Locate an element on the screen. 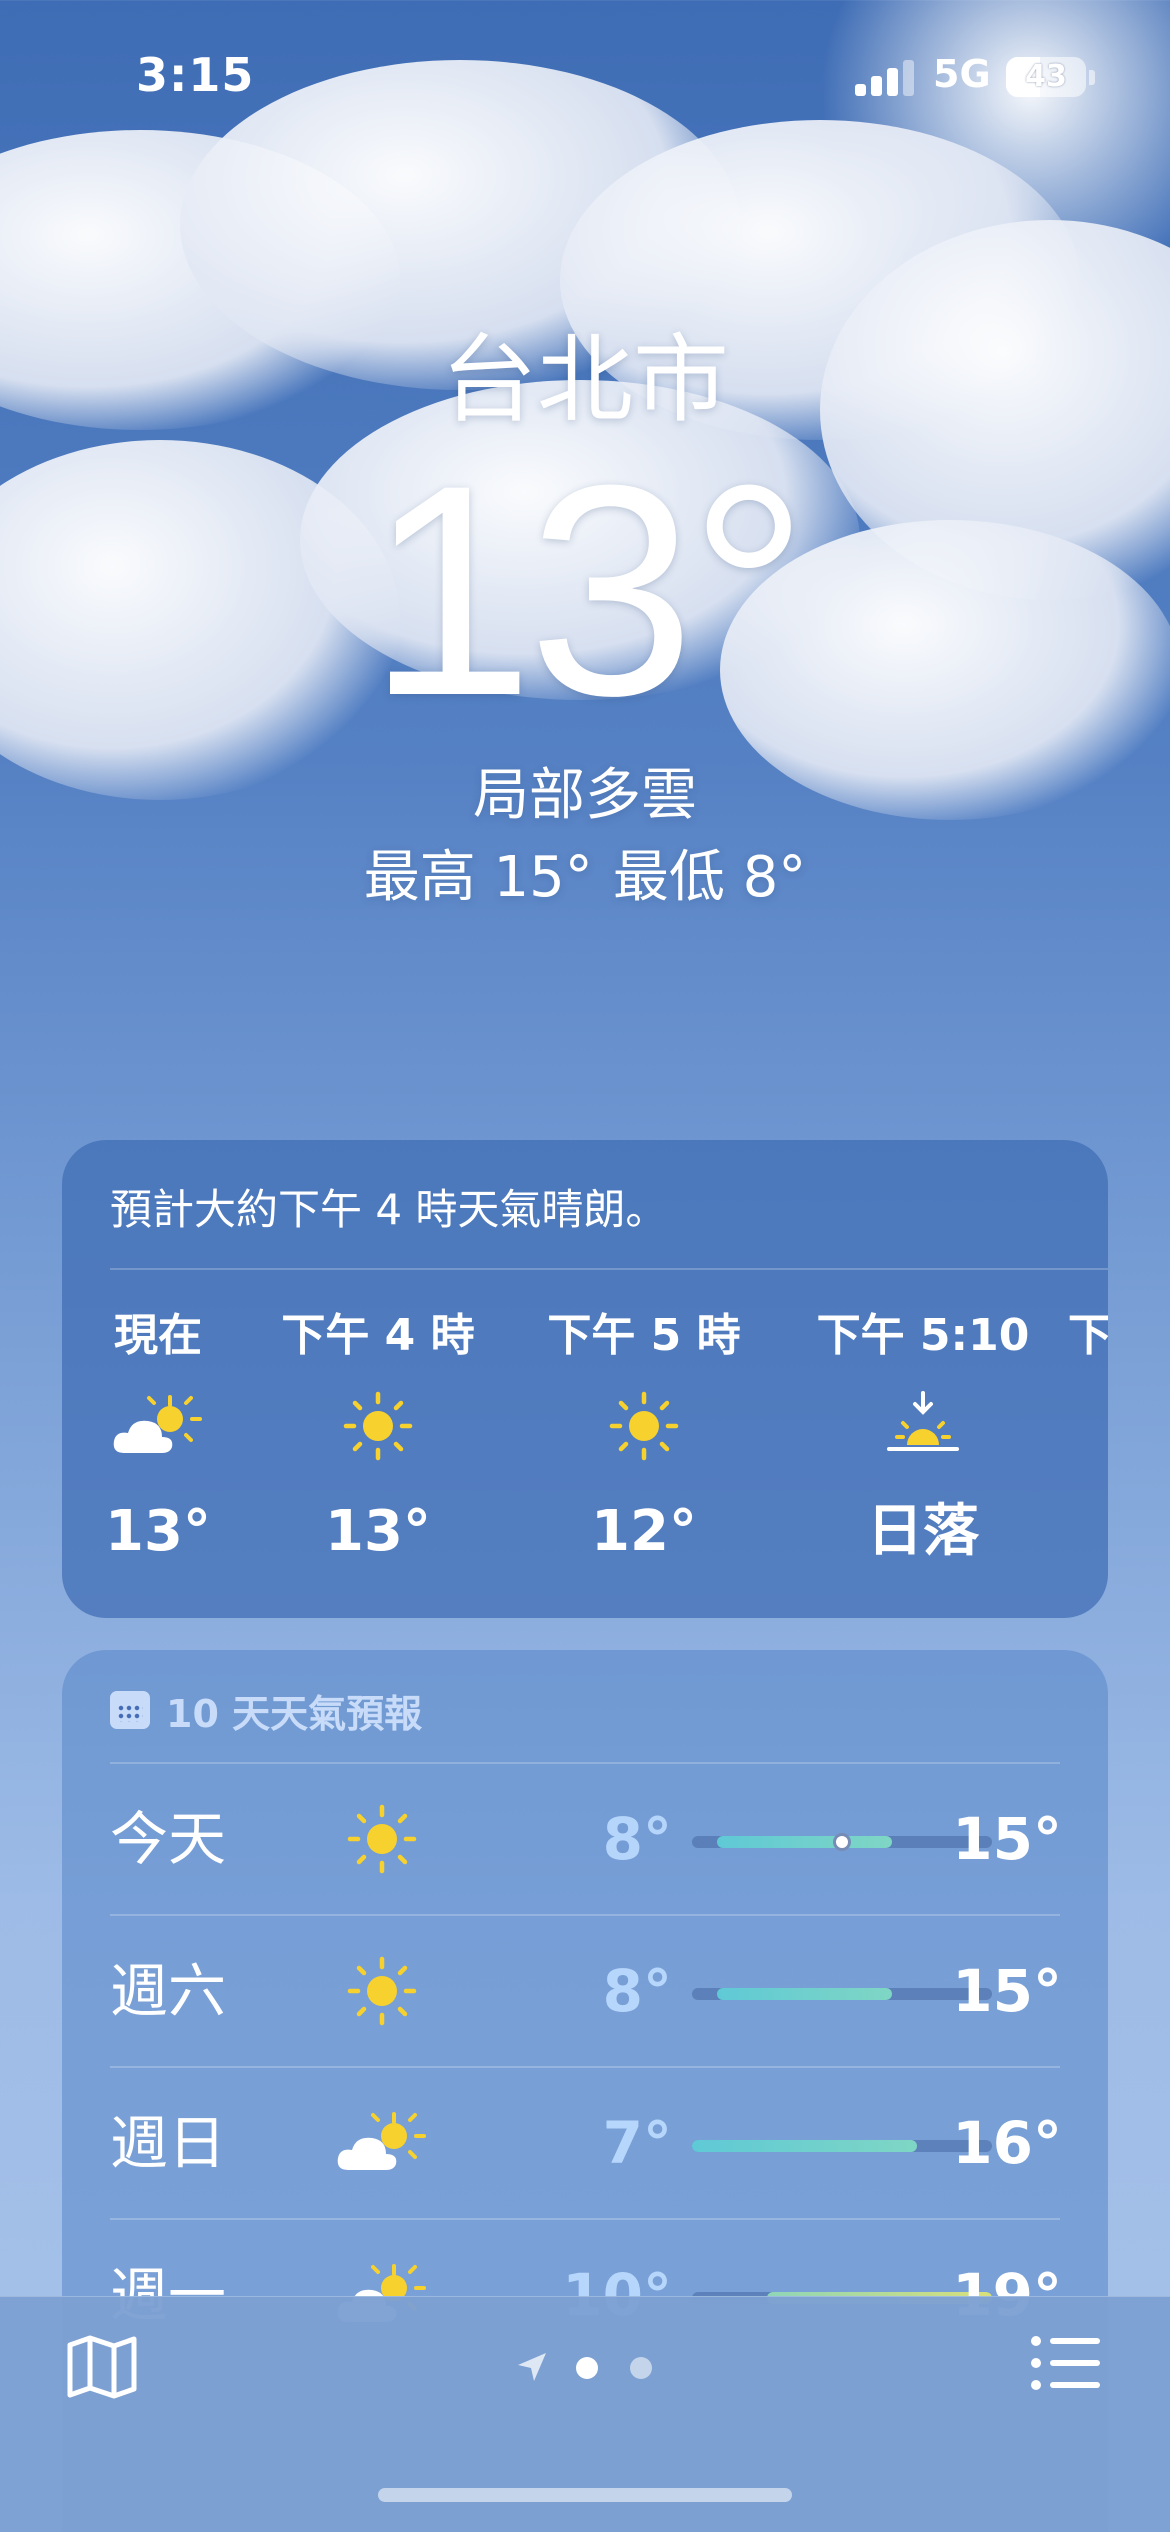 The width and height of the screenshot is (1170, 2532). current-temp-dot is located at coordinates (842, 1842).